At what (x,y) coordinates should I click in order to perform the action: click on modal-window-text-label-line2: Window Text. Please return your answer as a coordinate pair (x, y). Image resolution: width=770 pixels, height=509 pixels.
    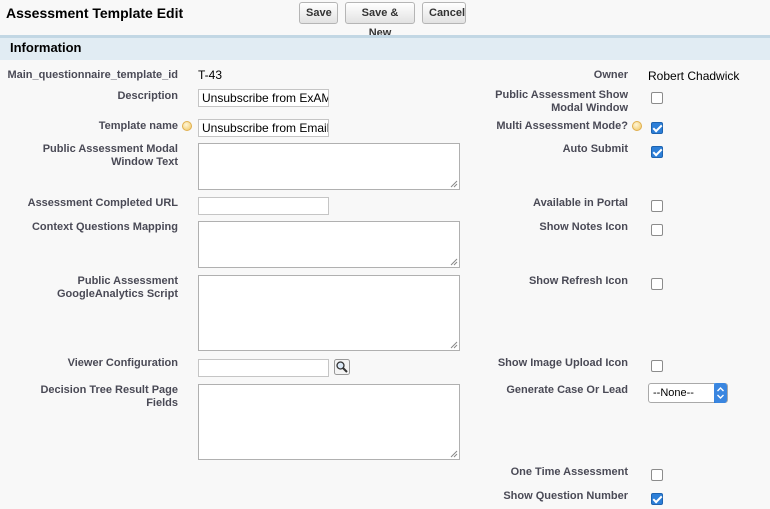
    Looking at the image, I should click on (144, 162).